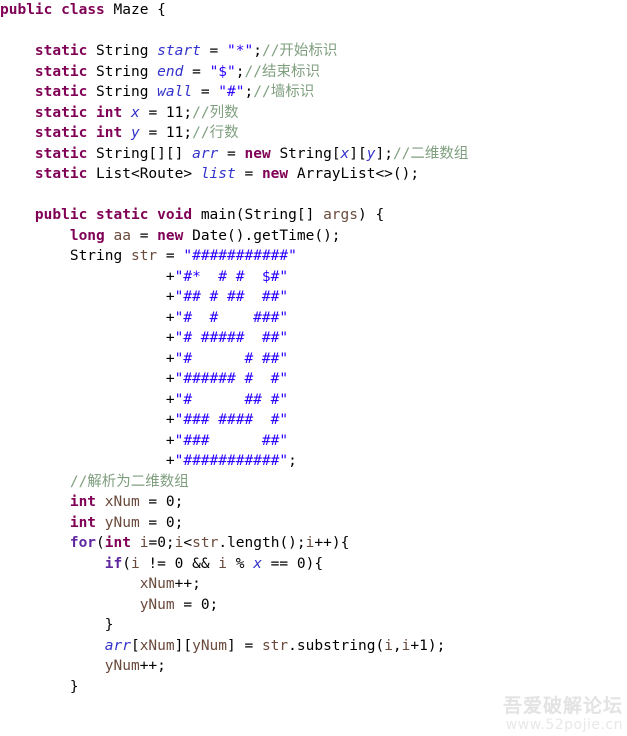 The height and width of the screenshot is (736, 627). I want to click on code-token-fld: arr, so click(117, 645).